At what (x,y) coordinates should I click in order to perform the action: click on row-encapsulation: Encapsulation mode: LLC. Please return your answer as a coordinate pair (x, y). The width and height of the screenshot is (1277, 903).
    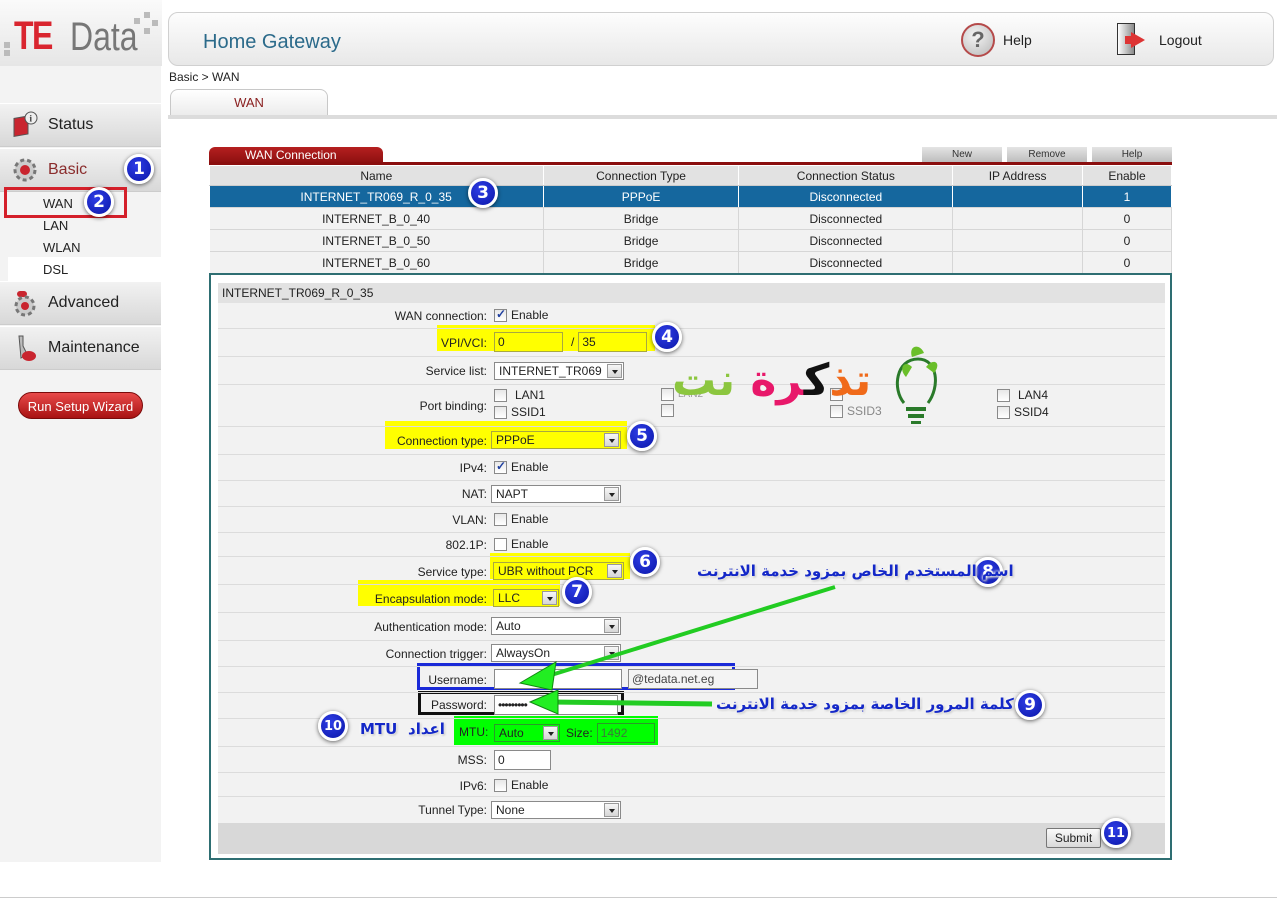
    Looking at the image, I should click on (691, 599).